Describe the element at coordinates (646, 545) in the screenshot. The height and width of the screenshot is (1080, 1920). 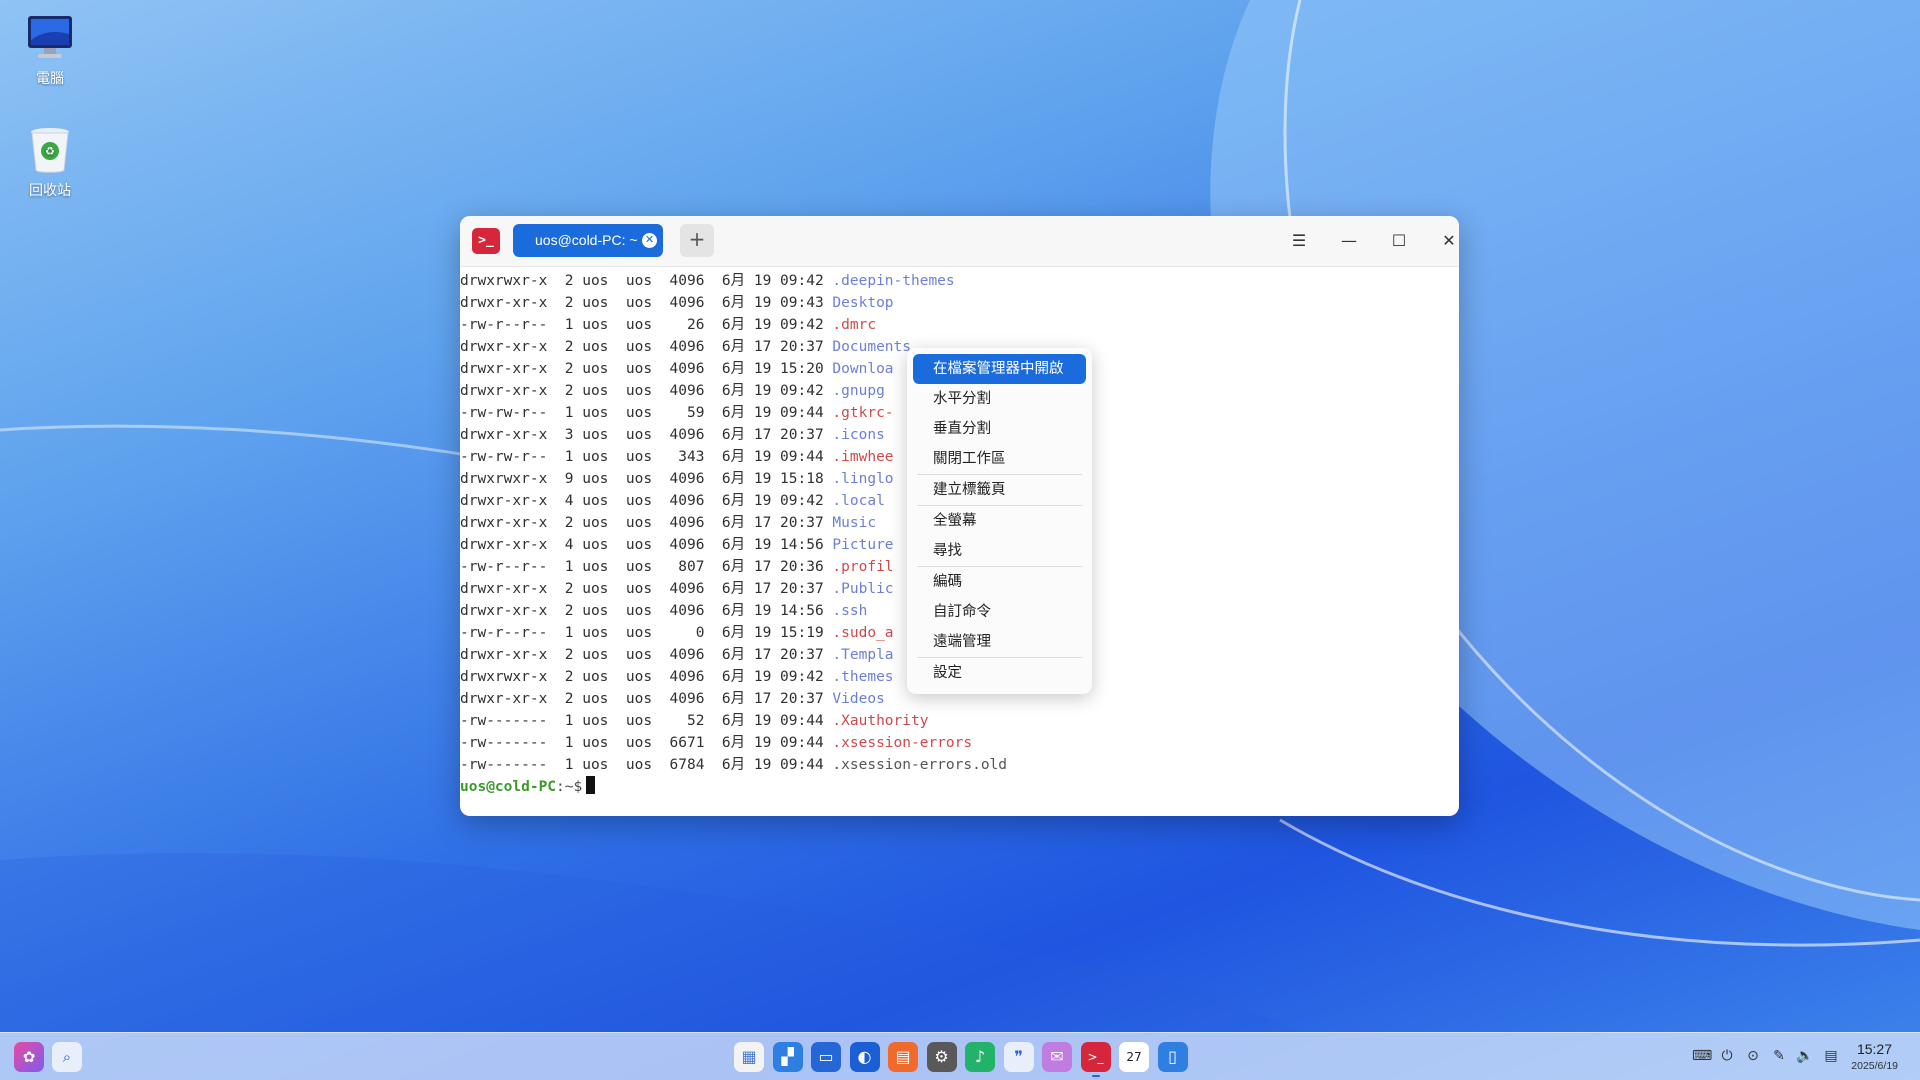
I see `listing-meta: drwxr-xr-x 4 uos uos 4096 6月 19 14:56` at that location.